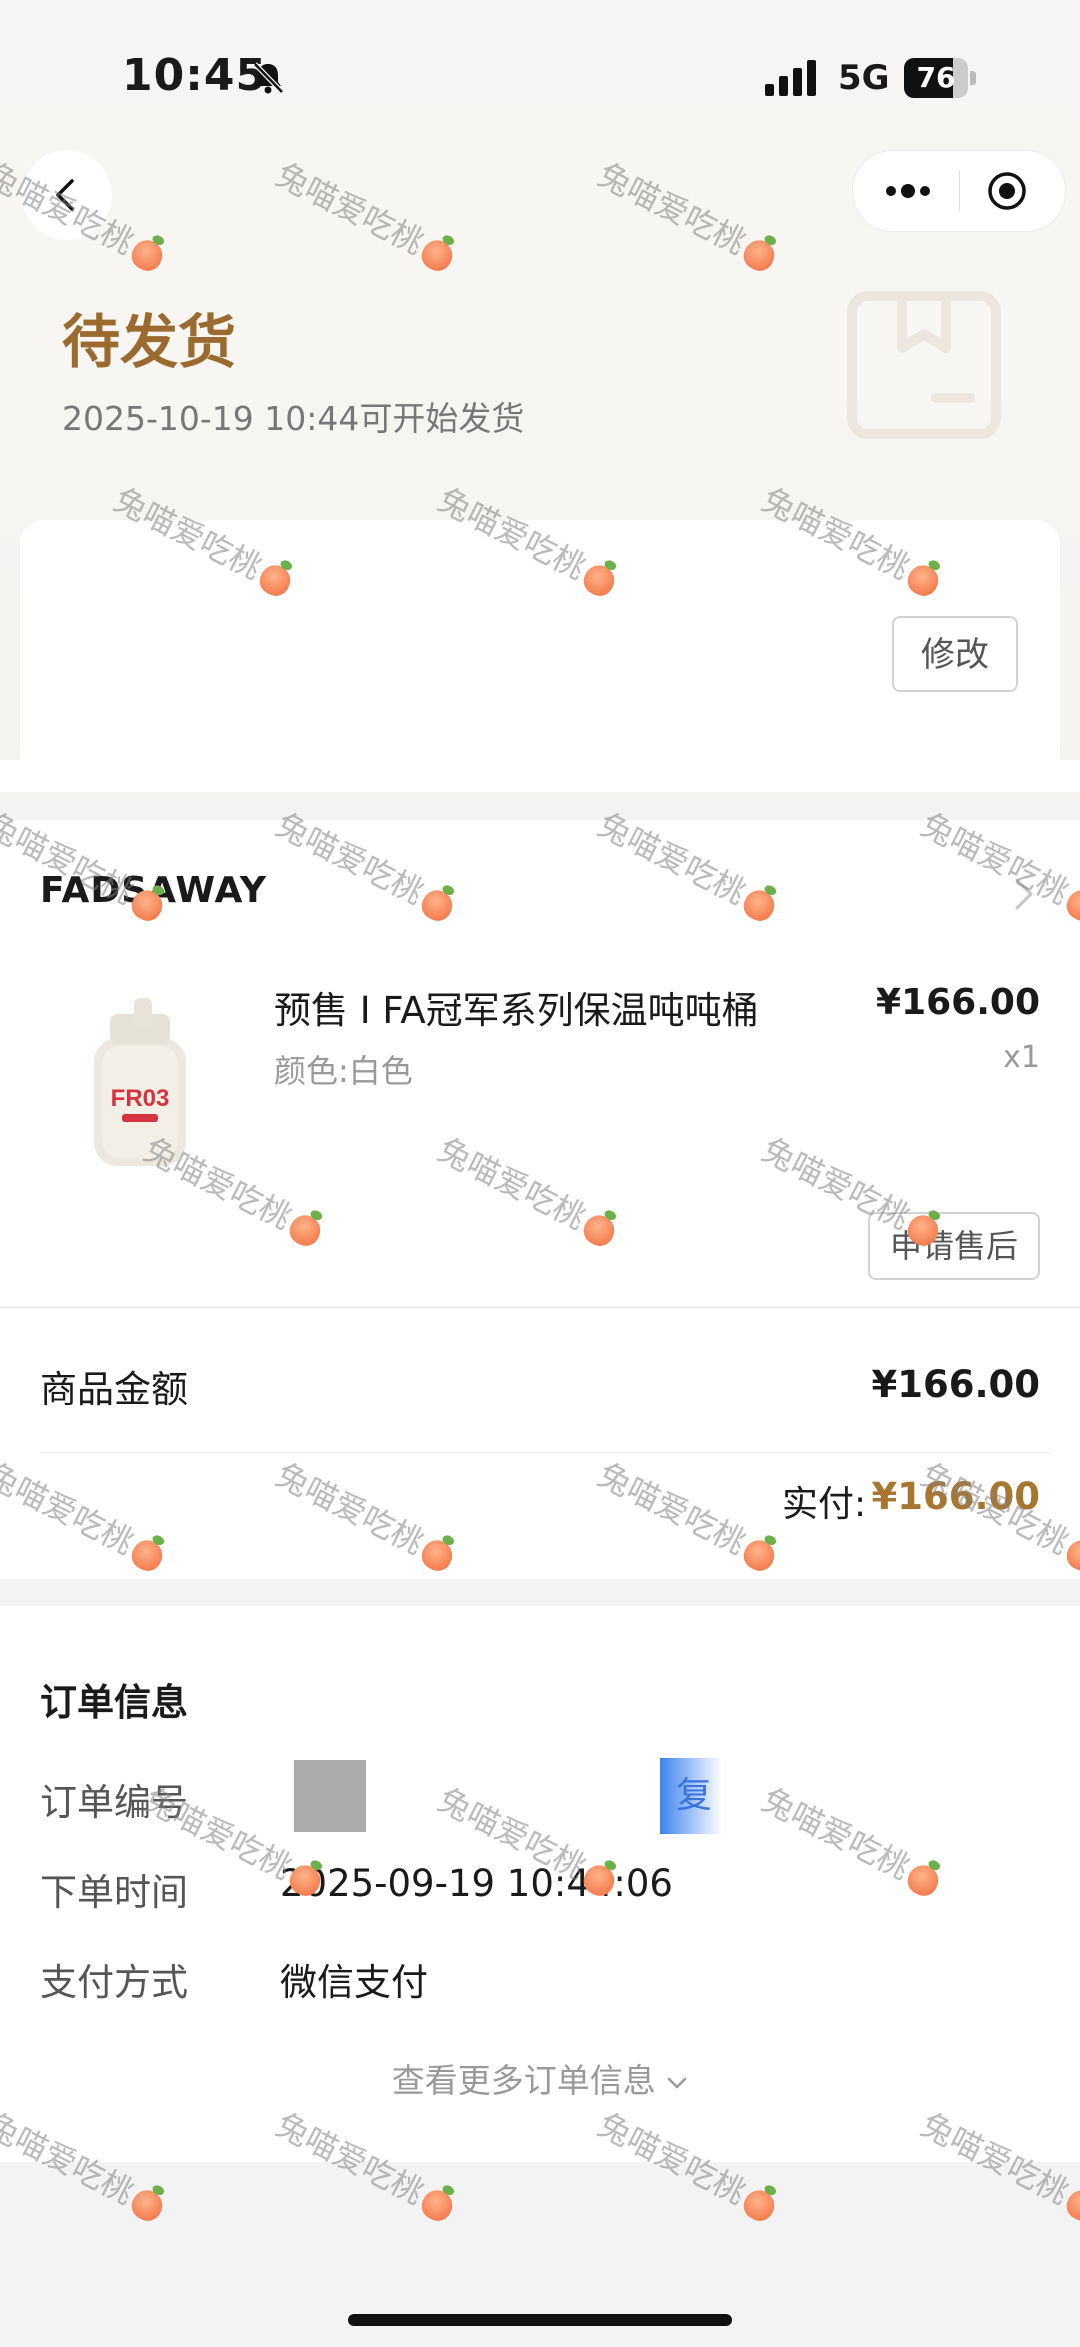  I want to click on product-title: 预售 I FA冠军系列保温吨吨桶, so click(516, 1007).